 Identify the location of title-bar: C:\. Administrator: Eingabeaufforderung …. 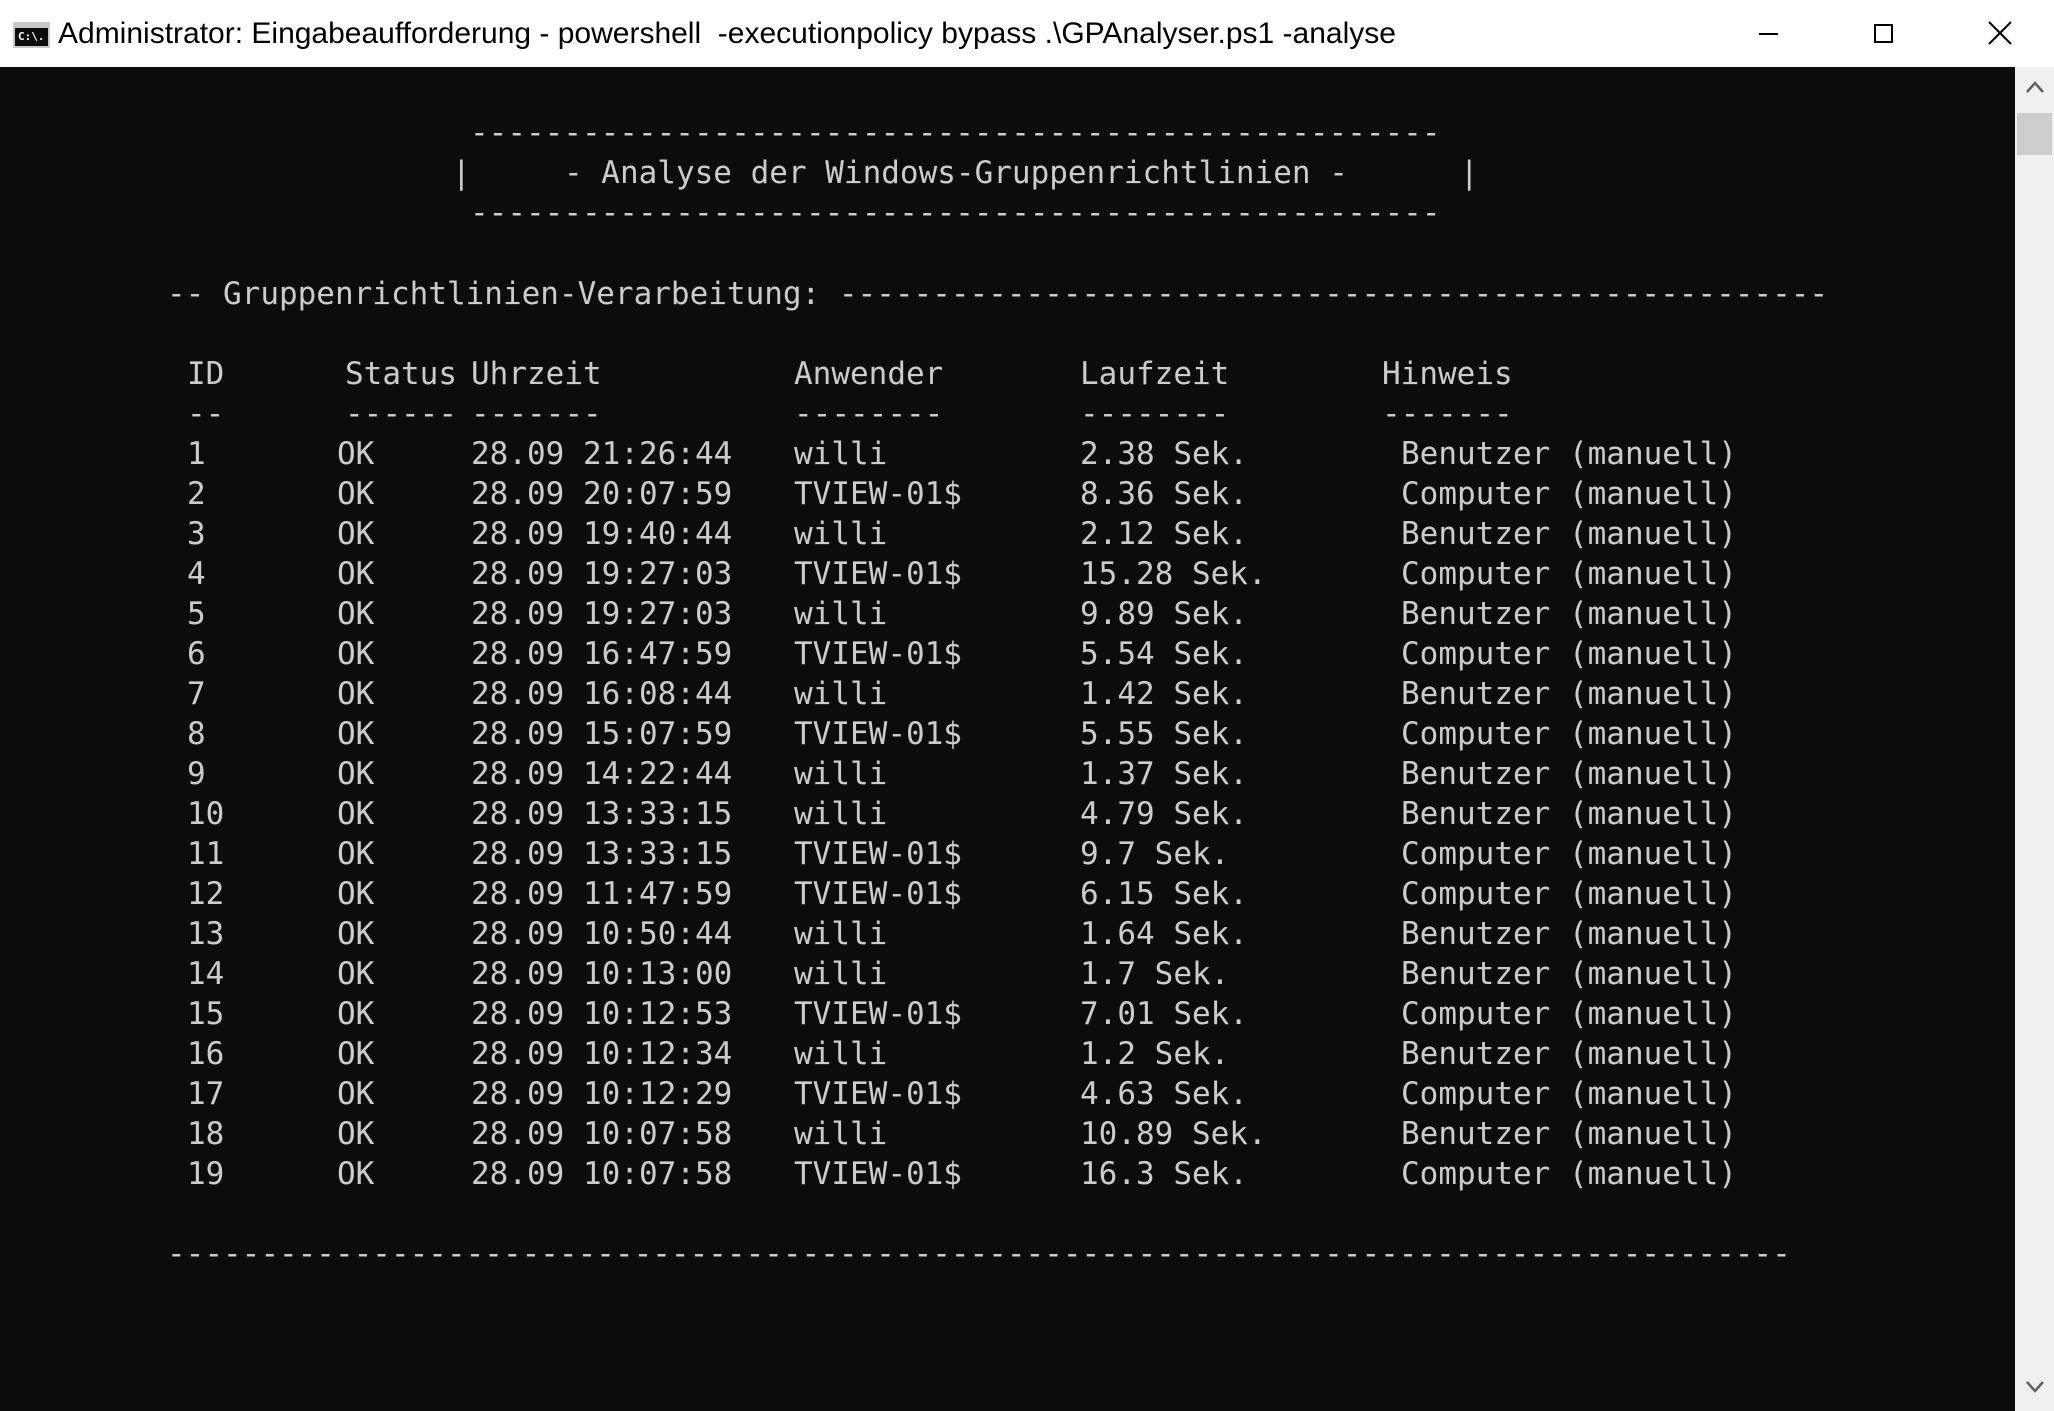
(1027, 33).